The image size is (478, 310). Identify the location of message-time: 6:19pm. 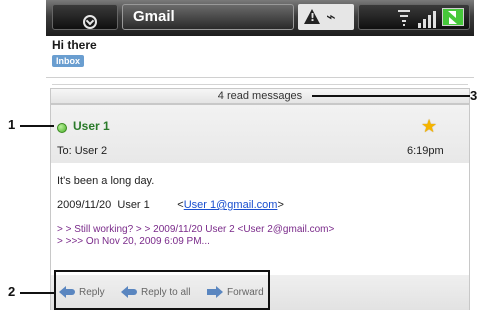
(425, 151).